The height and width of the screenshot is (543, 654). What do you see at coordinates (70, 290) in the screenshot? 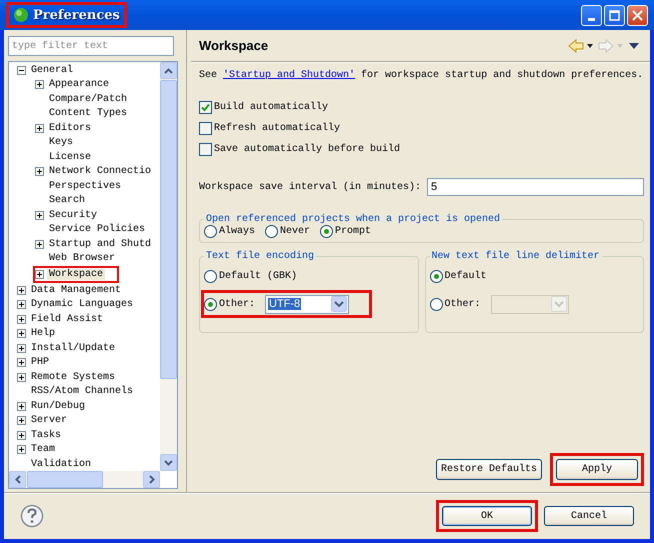
I see `tree-item: Data Management` at bounding box center [70, 290].